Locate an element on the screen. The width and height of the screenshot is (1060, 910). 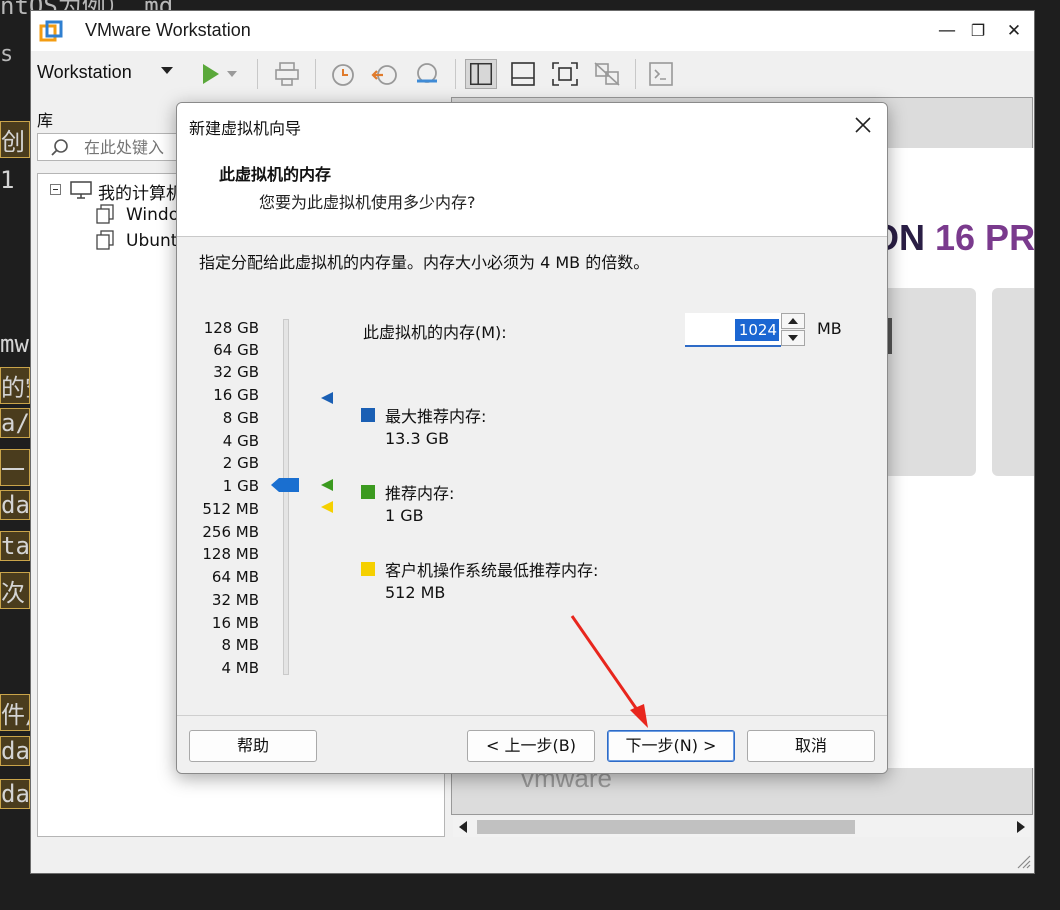
product-brand: ON 16 PRO is located at coordinates (953, 238).